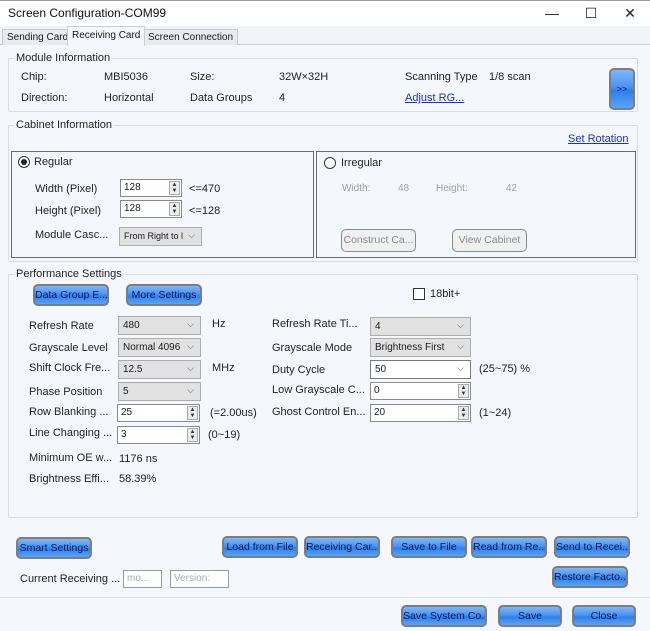  I want to click on size-value: 32W×32H, so click(304, 77).